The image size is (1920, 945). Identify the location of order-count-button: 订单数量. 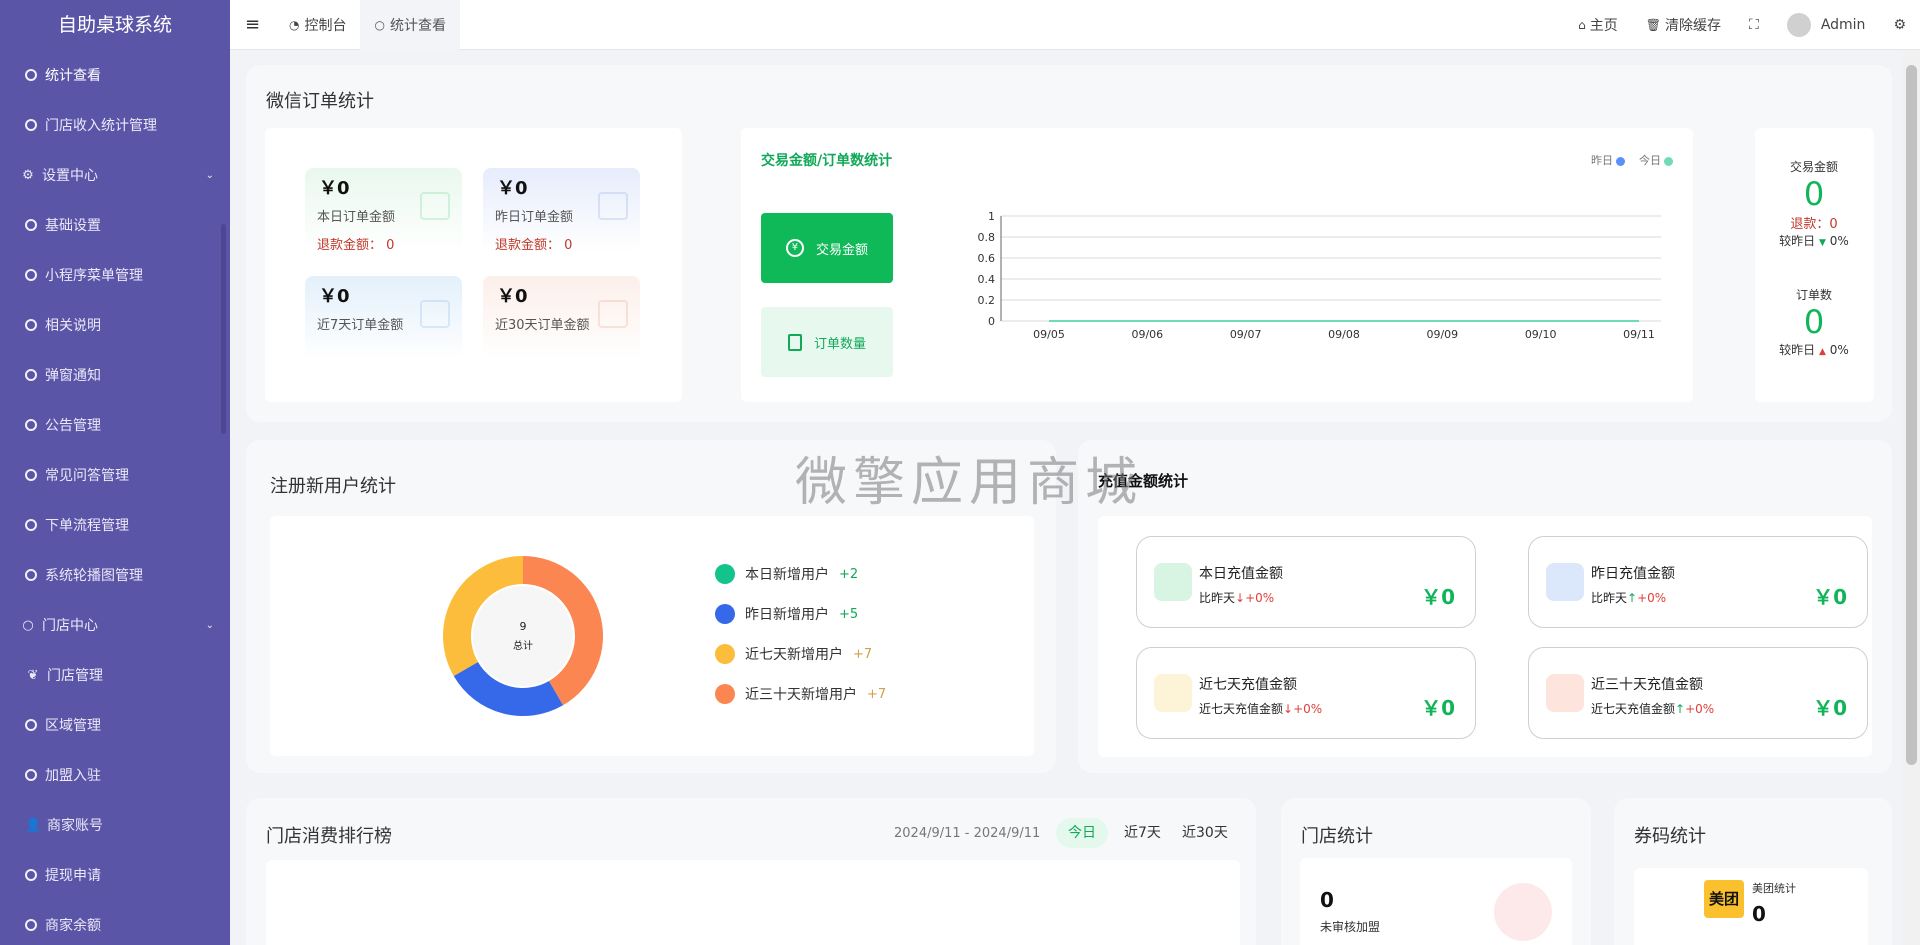
(827, 342).